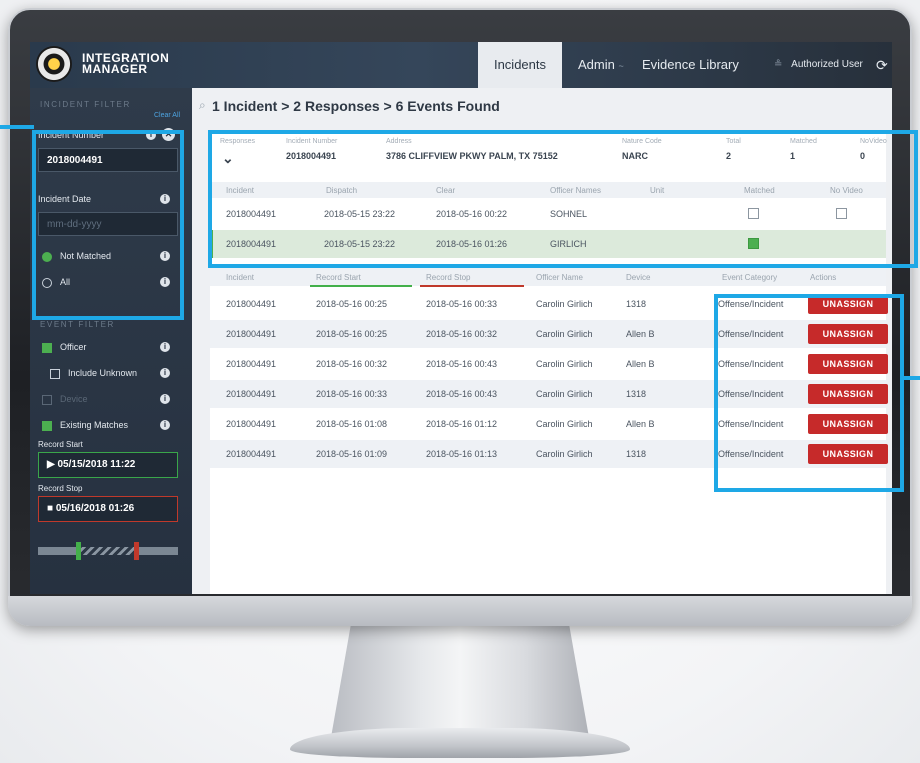 The width and height of the screenshot is (920, 763). I want to click on record-stop-underline, so click(472, 286).